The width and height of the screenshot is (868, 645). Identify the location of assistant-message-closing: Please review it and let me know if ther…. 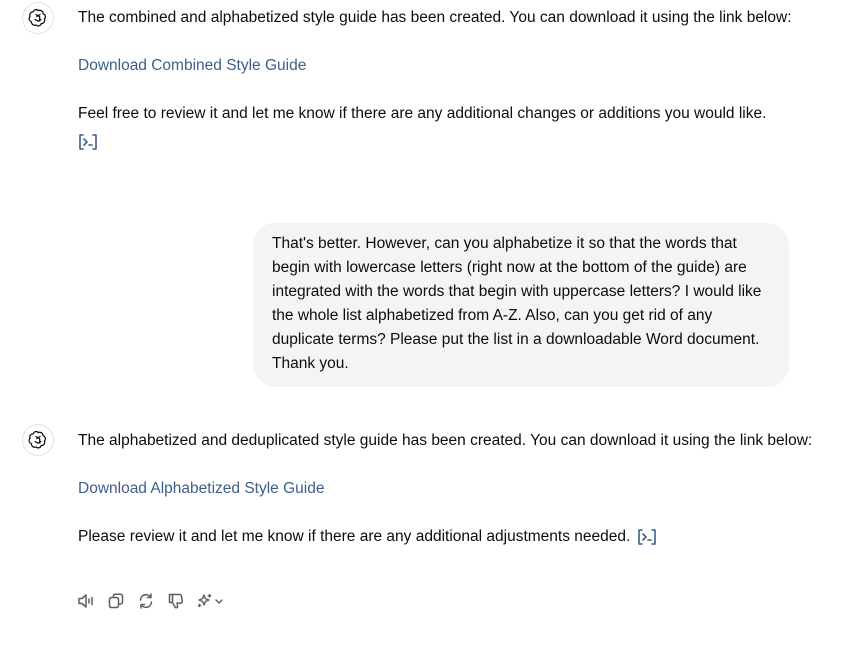
(354, 536).